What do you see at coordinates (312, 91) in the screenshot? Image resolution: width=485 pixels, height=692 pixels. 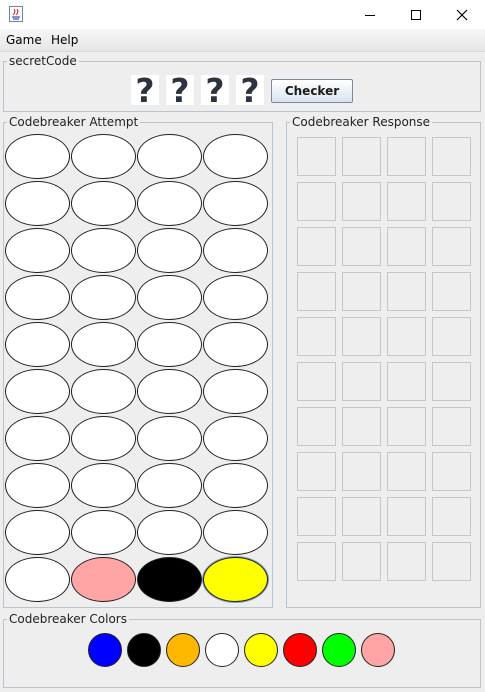 I see `checker-button: Checker` at bounding box center [312, 91].